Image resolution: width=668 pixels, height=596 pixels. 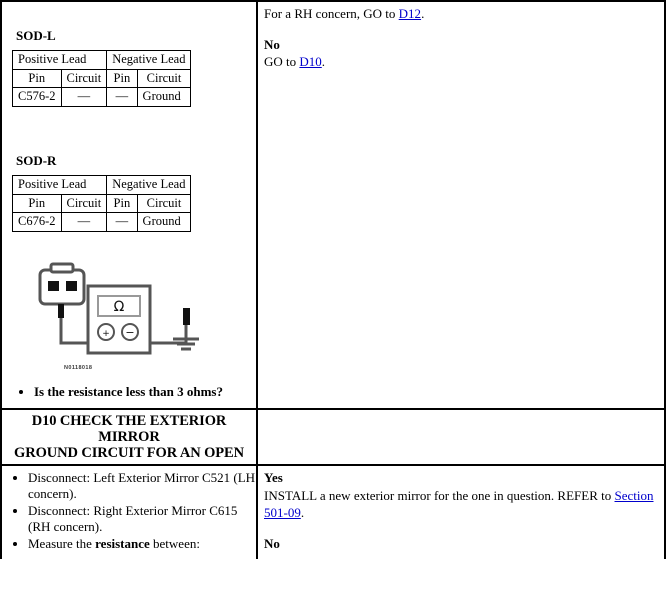 What do you see at coordinates (302, 513) in the screenshot?
I see `install-period: .` at bounding box center [302, 513].